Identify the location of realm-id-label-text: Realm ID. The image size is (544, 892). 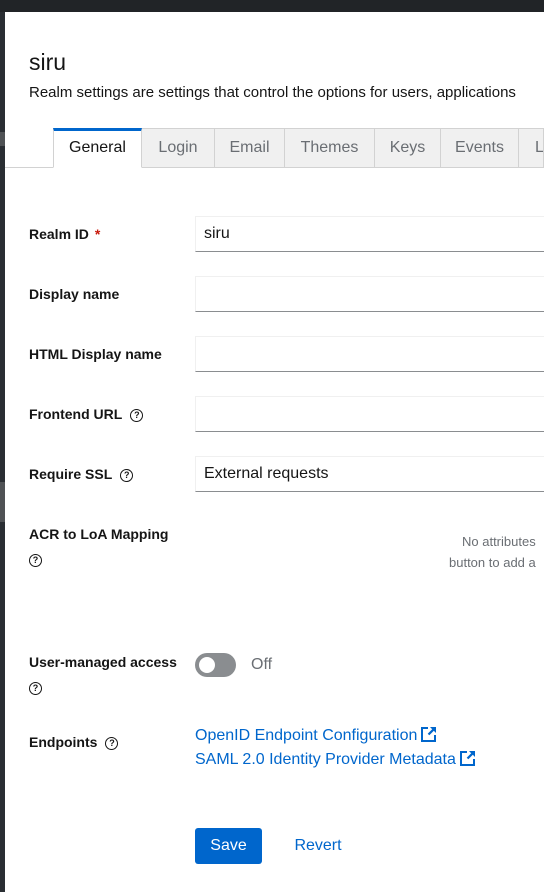
(59, 234).